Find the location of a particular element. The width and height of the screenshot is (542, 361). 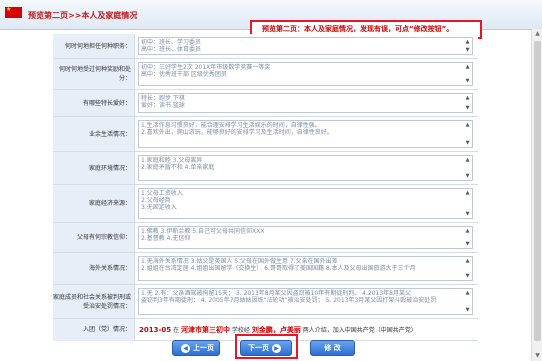

next-page-button: 下一页 ▶ is located at coordinates (266, 348).